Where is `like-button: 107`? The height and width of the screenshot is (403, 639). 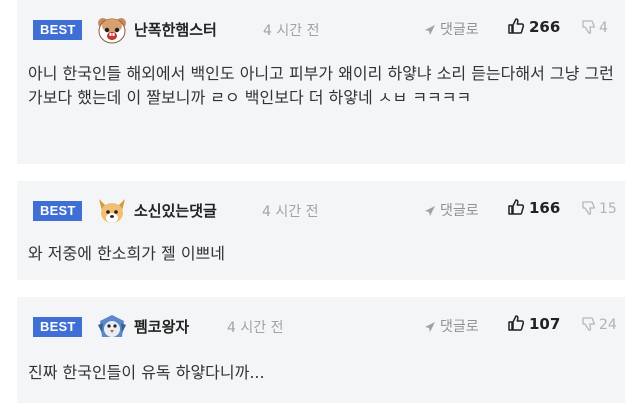 like-button: 107 is located at coordinates (533, 323).